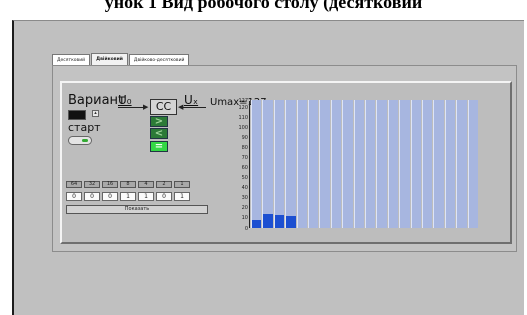 This screenshot has width=527, height=315. Describe the element at coordinates (244, 218) in the screenshot. I see `y-tick-label: 10` at that location.